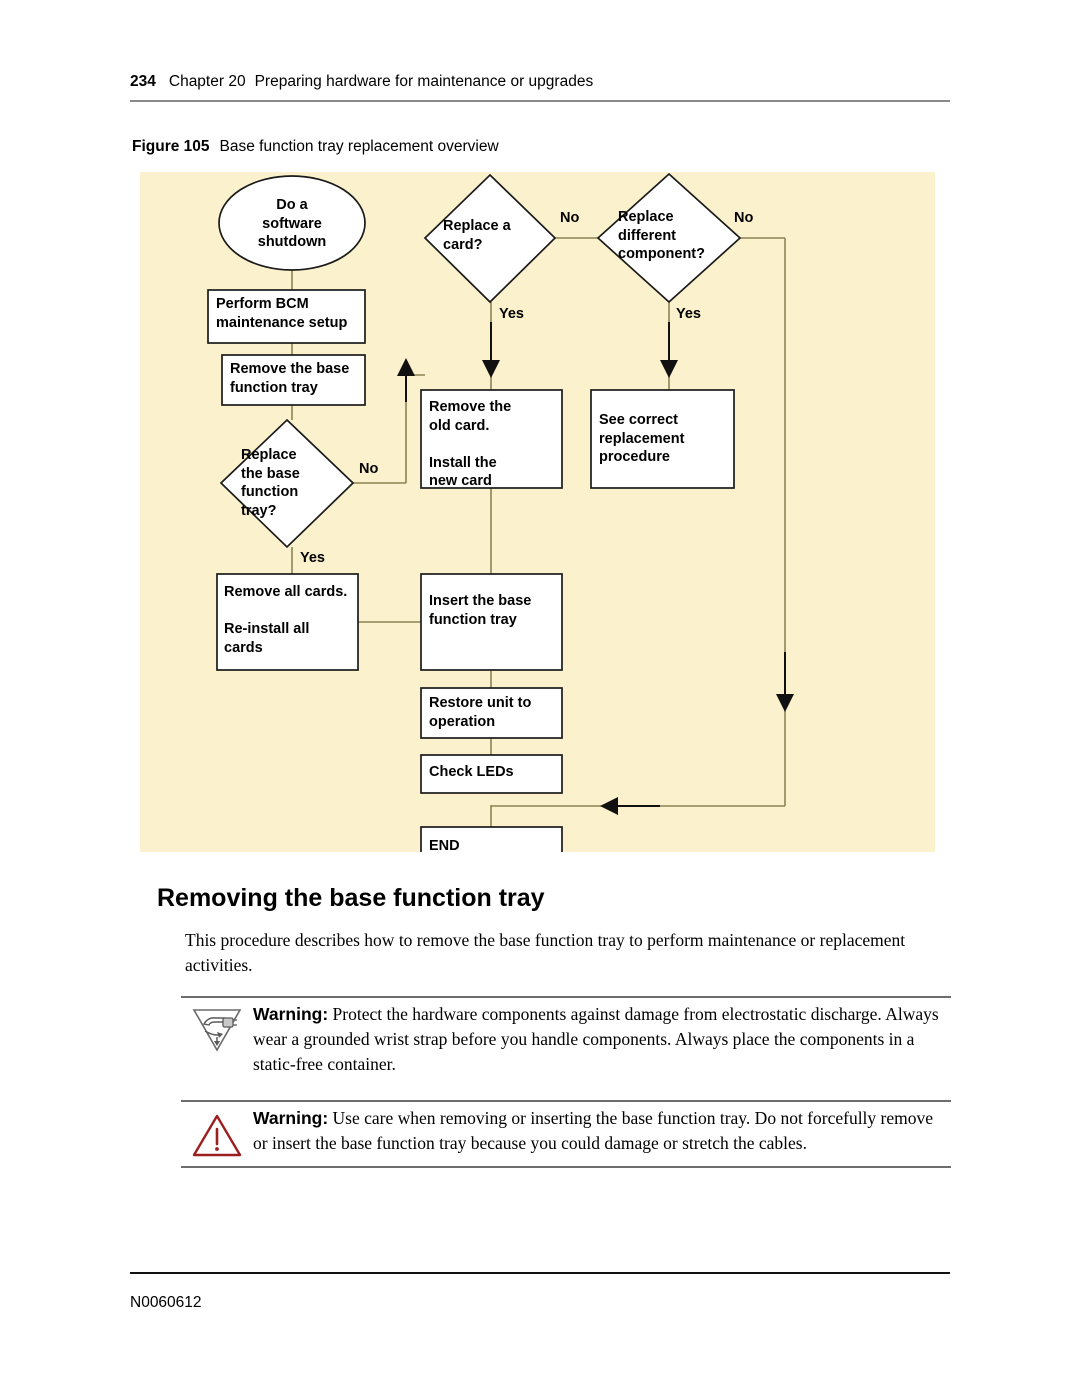 The width and height of the screenshot is (1080, 1397). I want to click on node-label-check-leds: Check LEDs, so click(471, 772).